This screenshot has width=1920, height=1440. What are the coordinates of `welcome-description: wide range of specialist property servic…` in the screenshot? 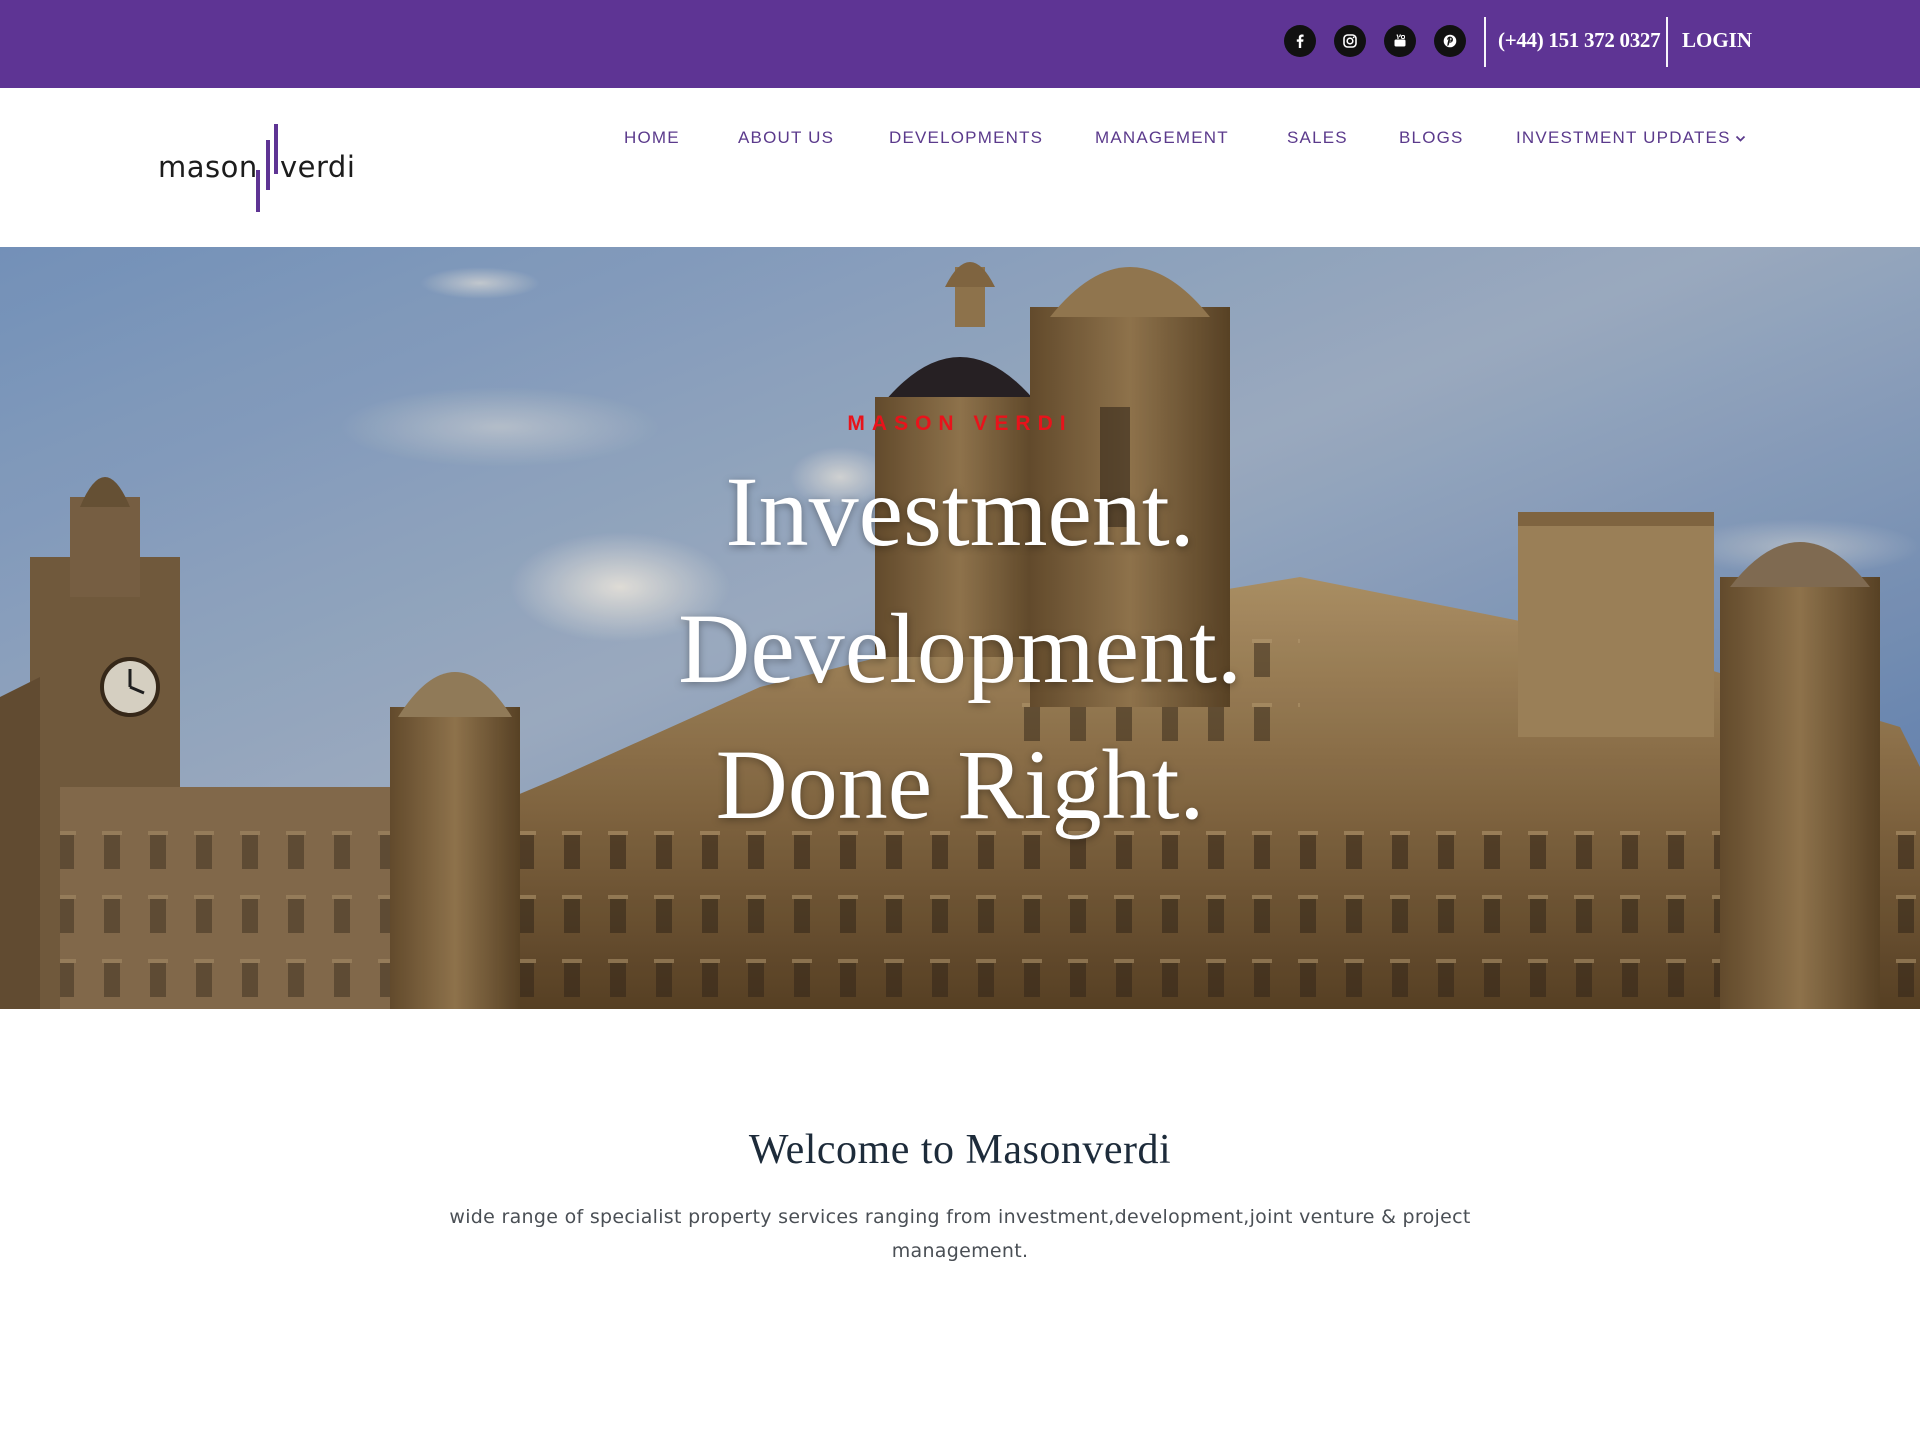 It's located at (960, 1234).